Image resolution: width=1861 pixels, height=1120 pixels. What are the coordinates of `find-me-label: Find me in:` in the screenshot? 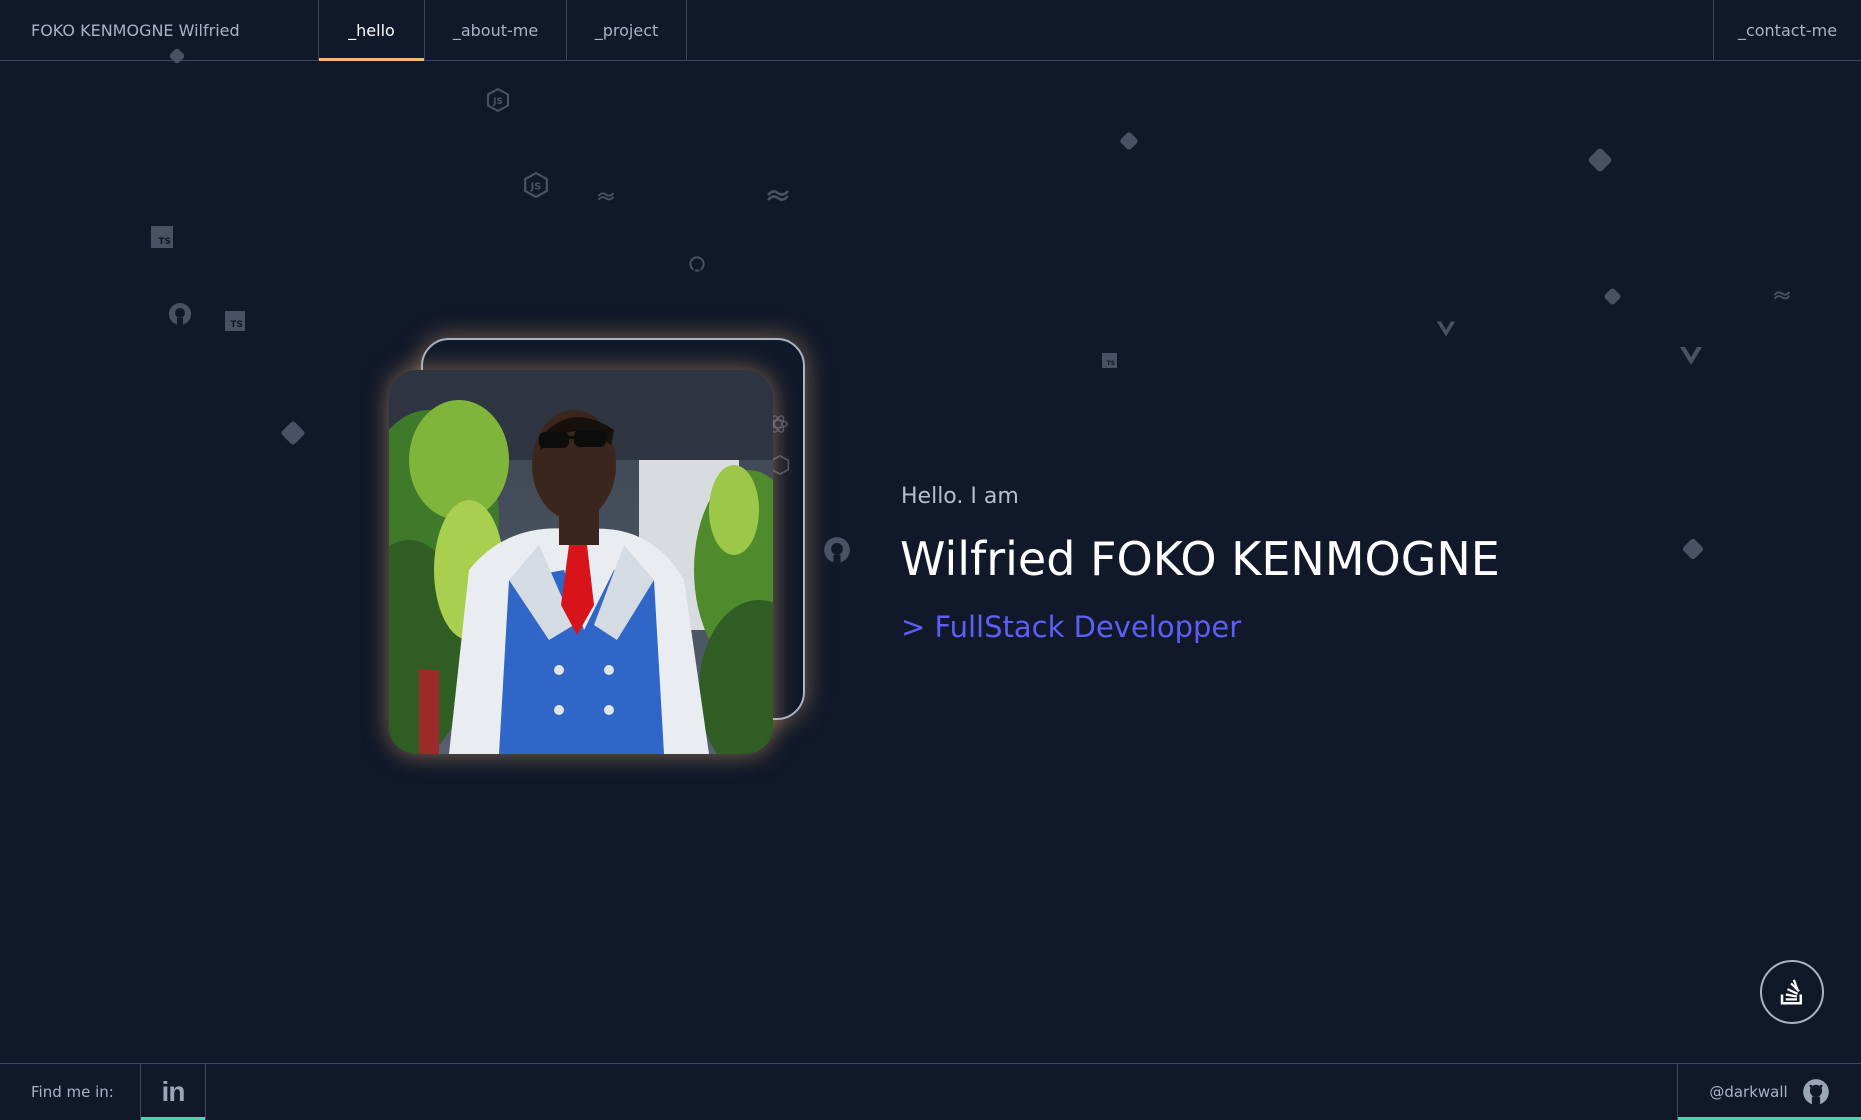 It's located at (72, 1092).